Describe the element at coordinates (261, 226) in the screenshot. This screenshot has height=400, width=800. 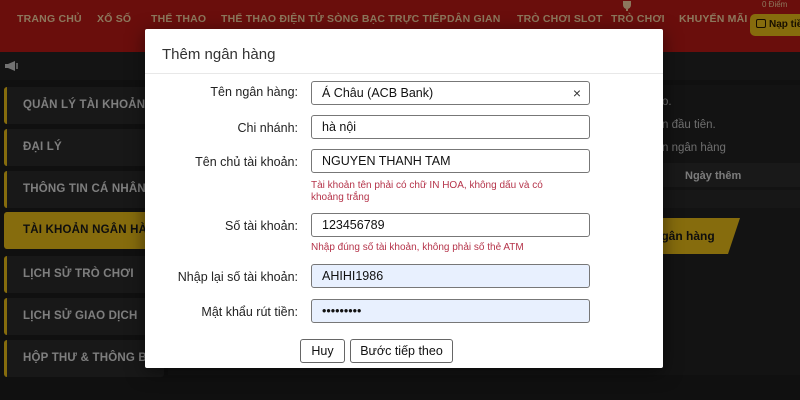
I see `account-number-label: Số tài khoản:` at that location.